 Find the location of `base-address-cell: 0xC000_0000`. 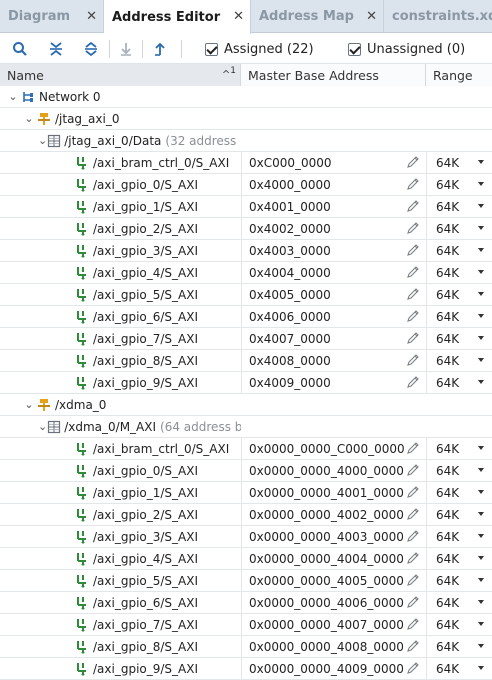

base-address-cell: 0xC000_0000 is located at coordinates (333, 162).